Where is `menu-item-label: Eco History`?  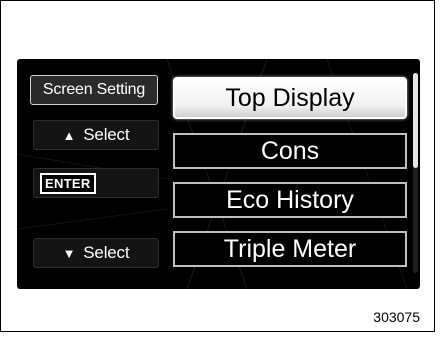 menu-item-label: Eco History is located at coordinates (290, 199).